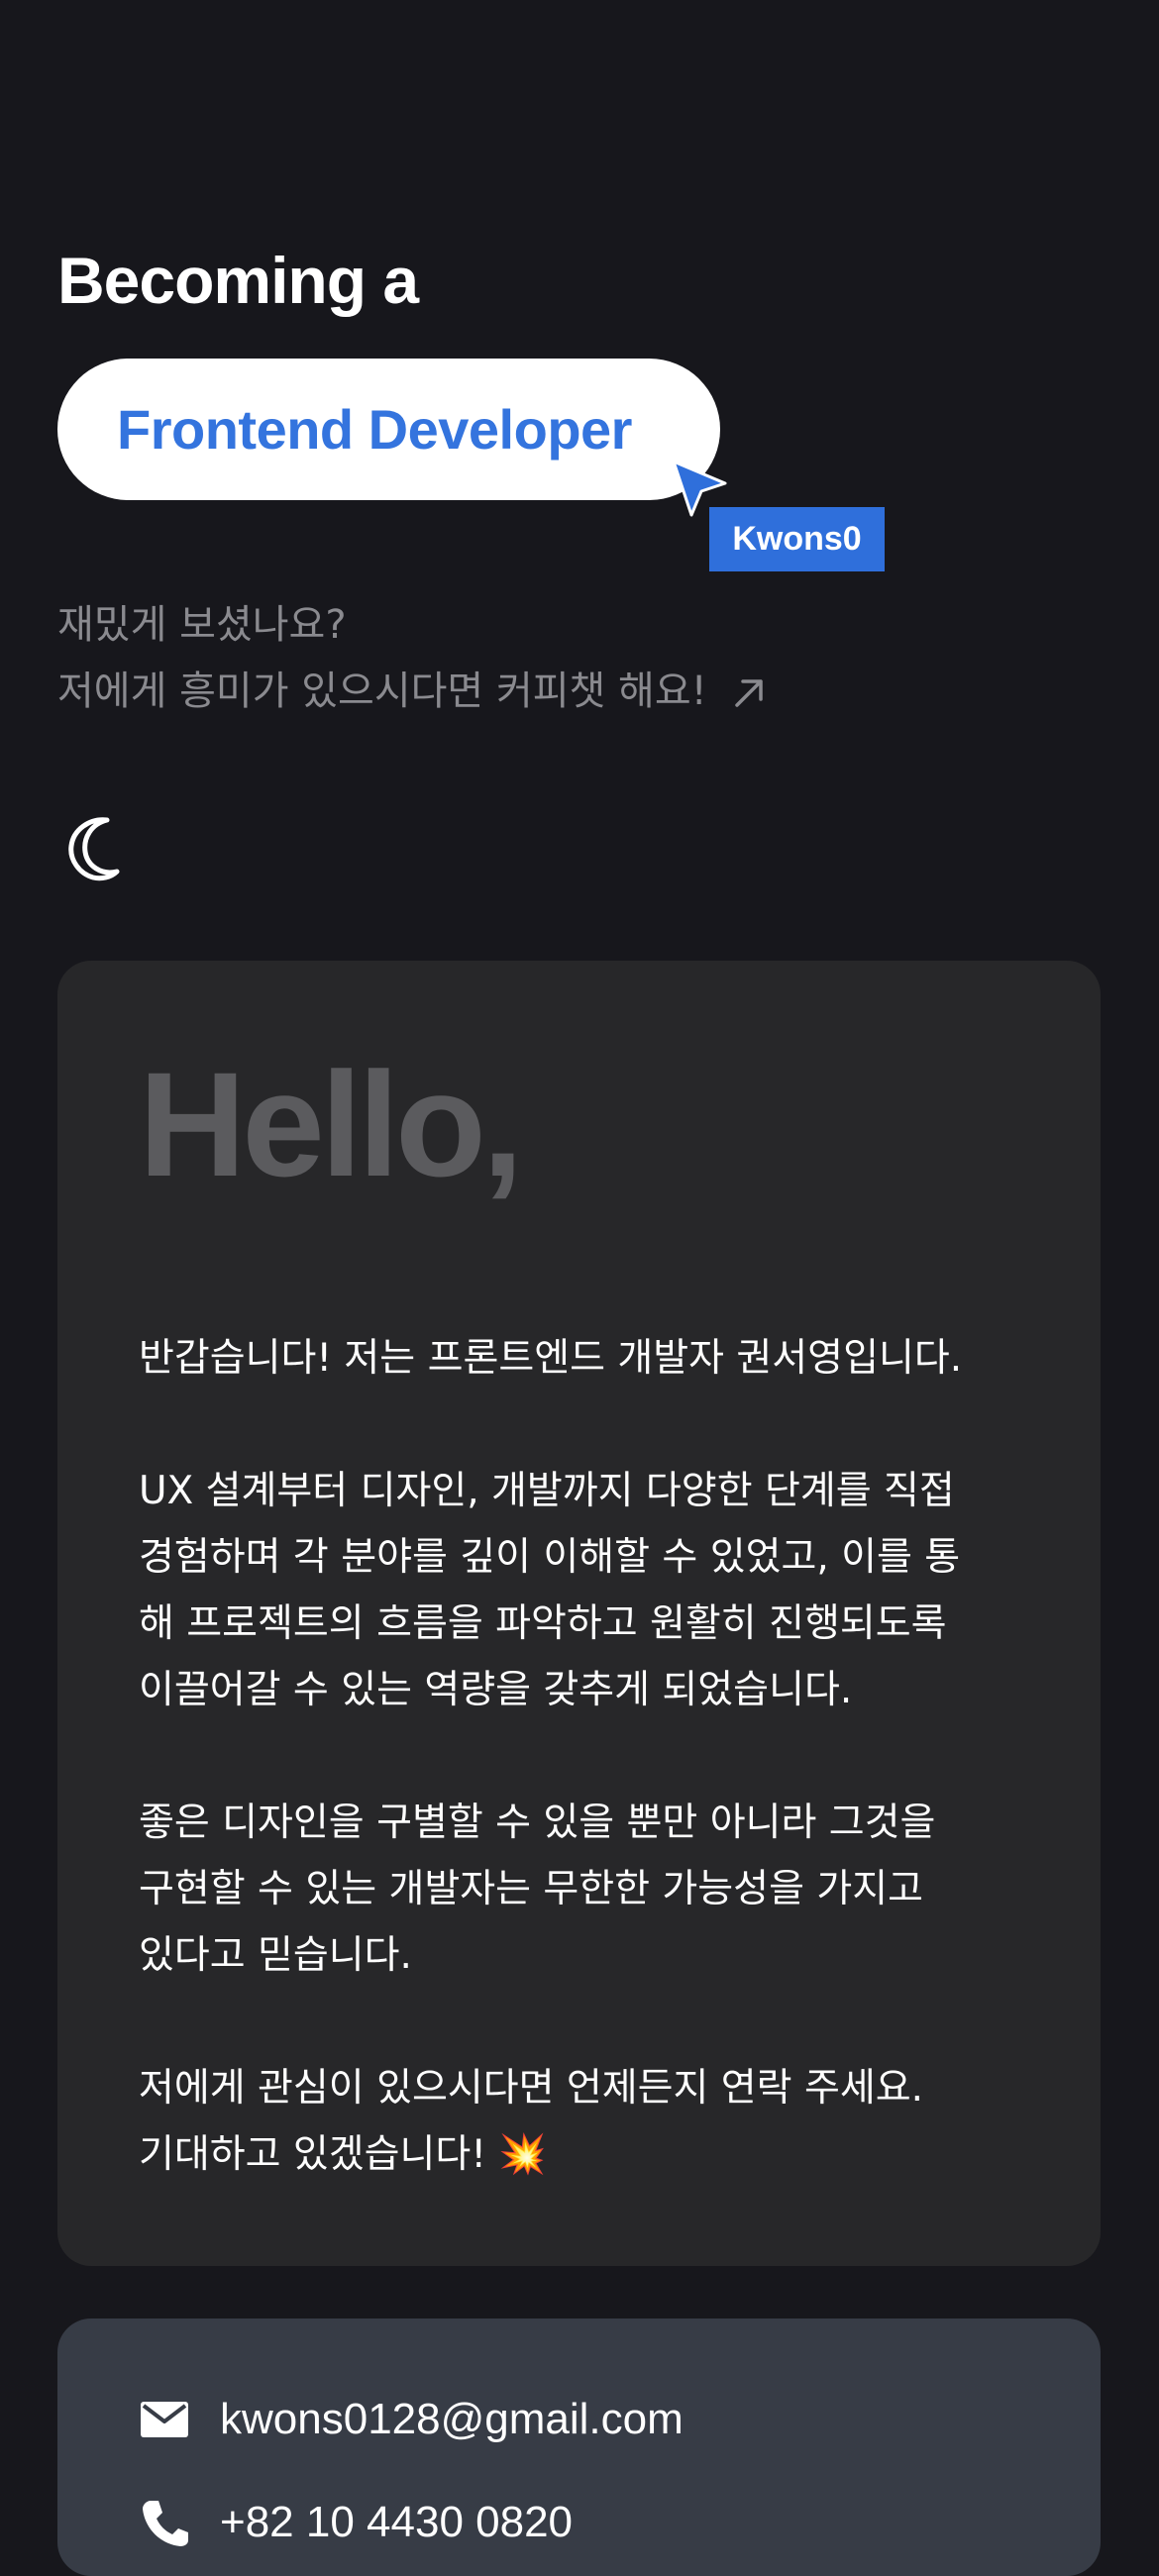 This screenshot has height=2576, width=1159. What do you see at coordinates (275, 1955) in the screenshot?
I see `about-paragraph-3-line: 있다고 믿습니다.` at bounding box center [275, 1955].